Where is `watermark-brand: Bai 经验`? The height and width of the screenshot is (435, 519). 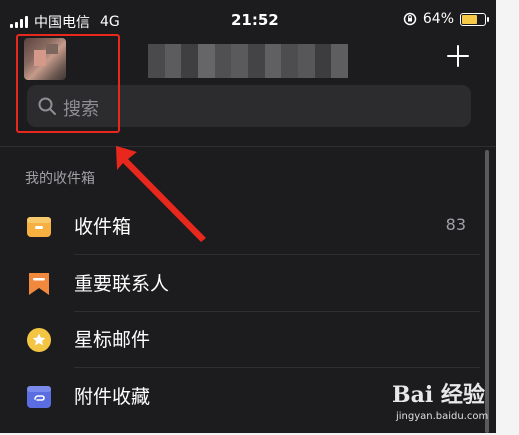 watermark-brand: Bai 经验 is located at coordinates (438, 395).